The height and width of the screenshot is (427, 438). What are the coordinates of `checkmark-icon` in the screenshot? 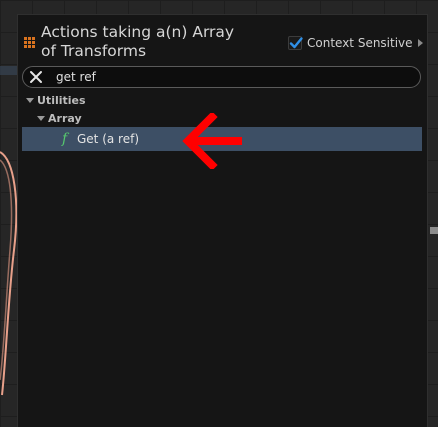 It's located at (296, 43).